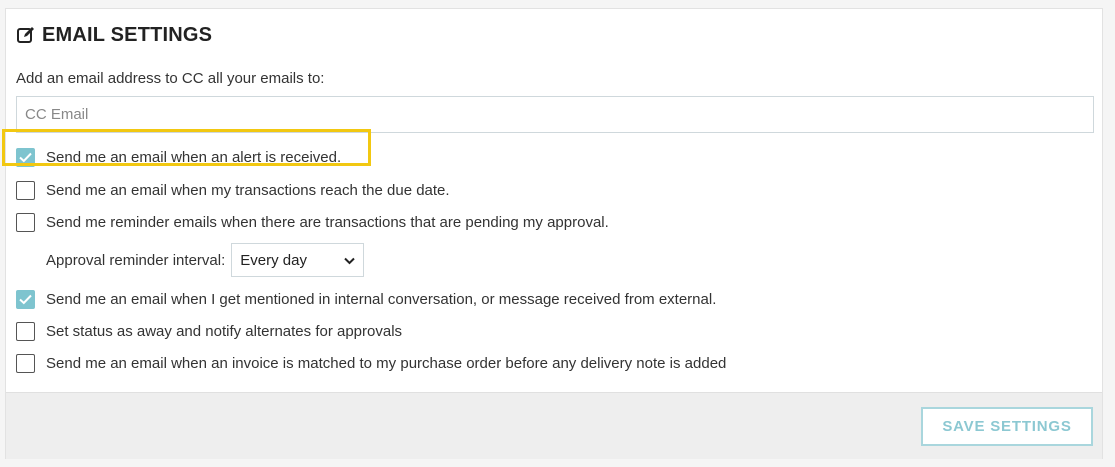 The width and height of the screenshot is (1115, 467). What do you see at coordinates (136, 260) in the screenshot?
I see `approval-interval-label: Approval reminder interval:` at bounding box center [136, 260].